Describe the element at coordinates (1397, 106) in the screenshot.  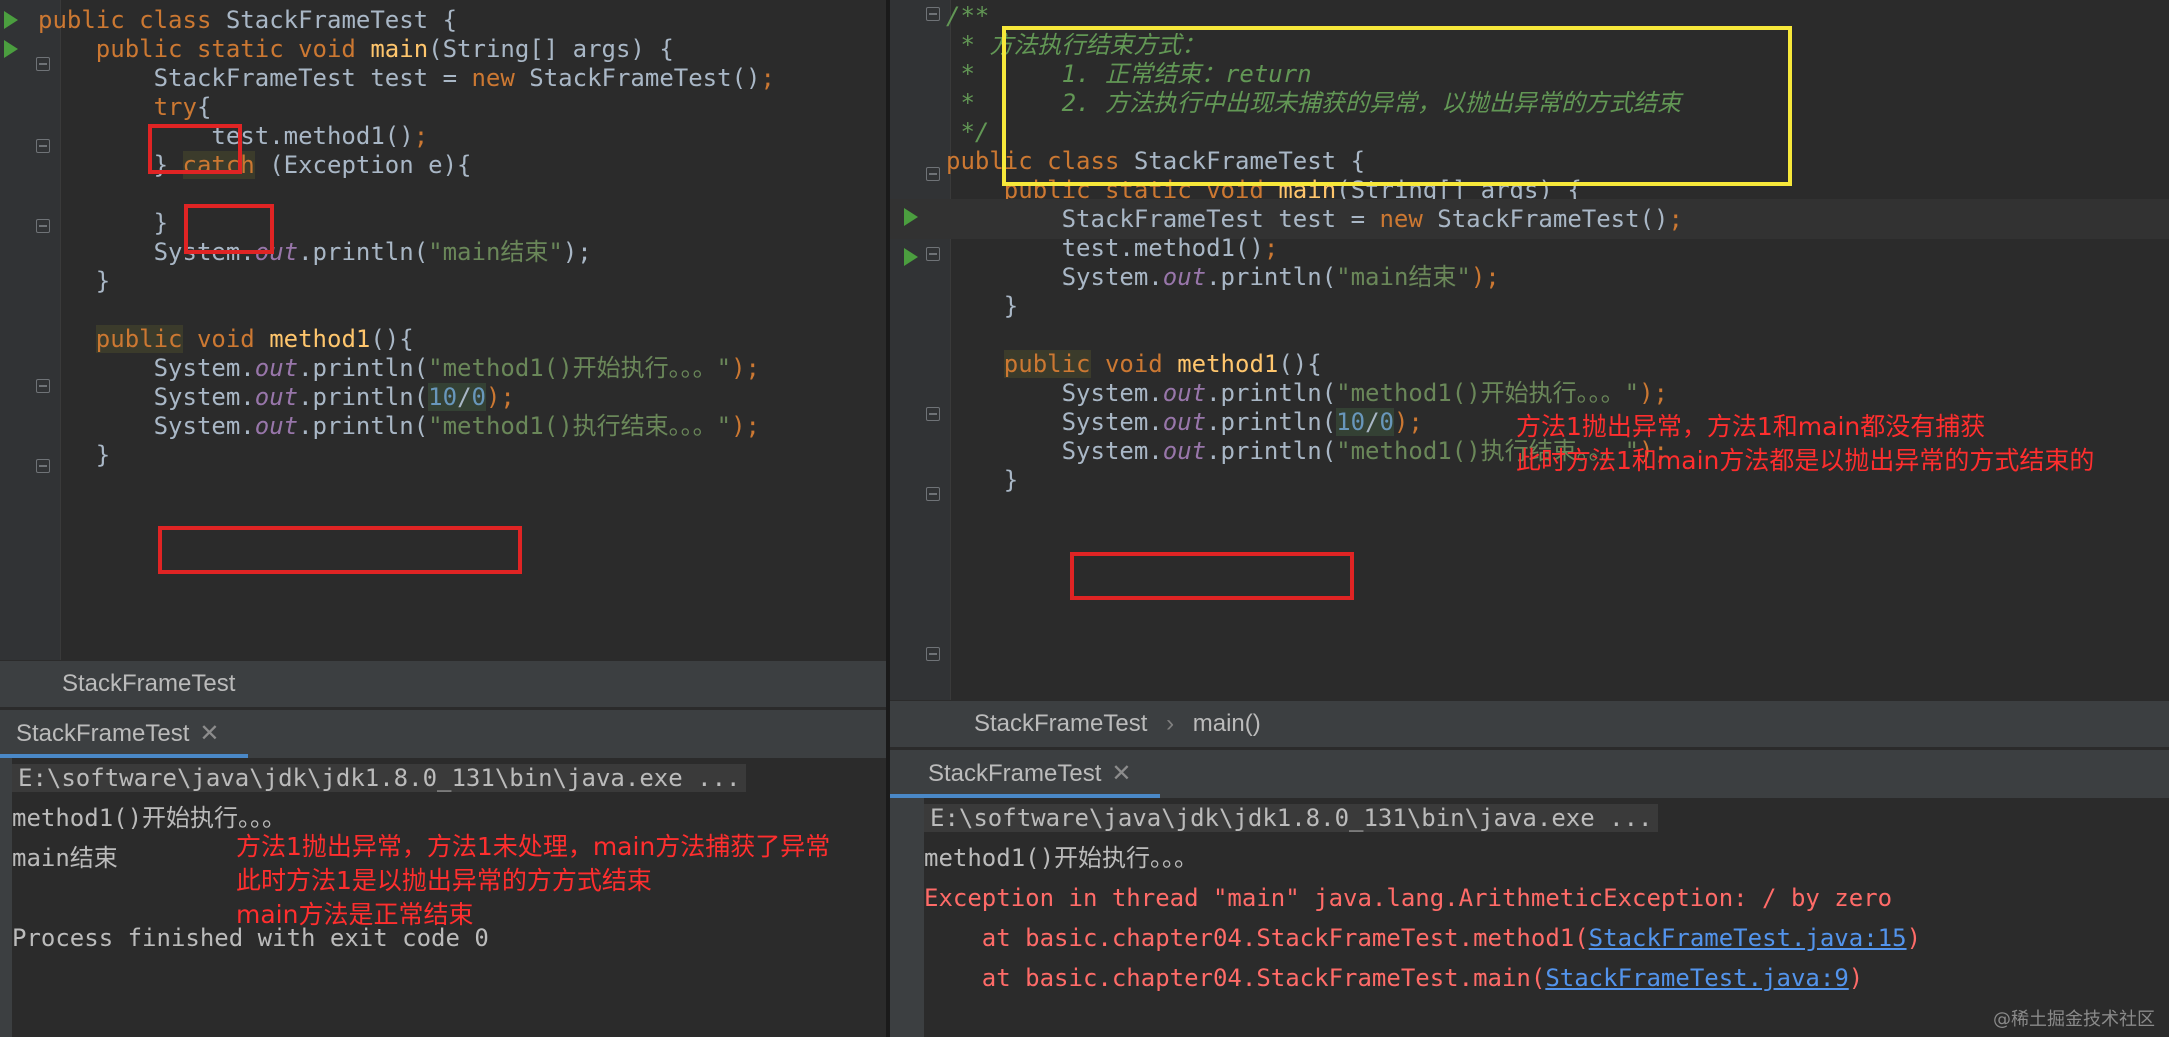
I see `javadoc-highlight-box` at that location.